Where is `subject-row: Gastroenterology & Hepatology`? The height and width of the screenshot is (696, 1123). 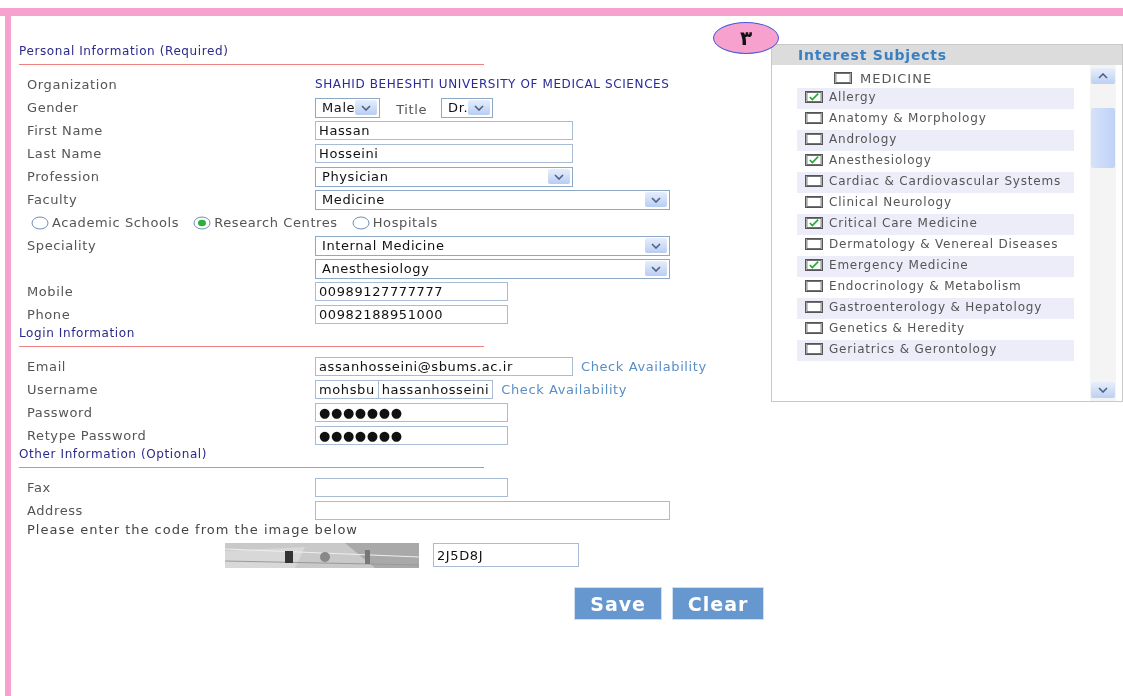
subject-row: Gastroenterology & Hepatology is located at coordinates (935, 308).